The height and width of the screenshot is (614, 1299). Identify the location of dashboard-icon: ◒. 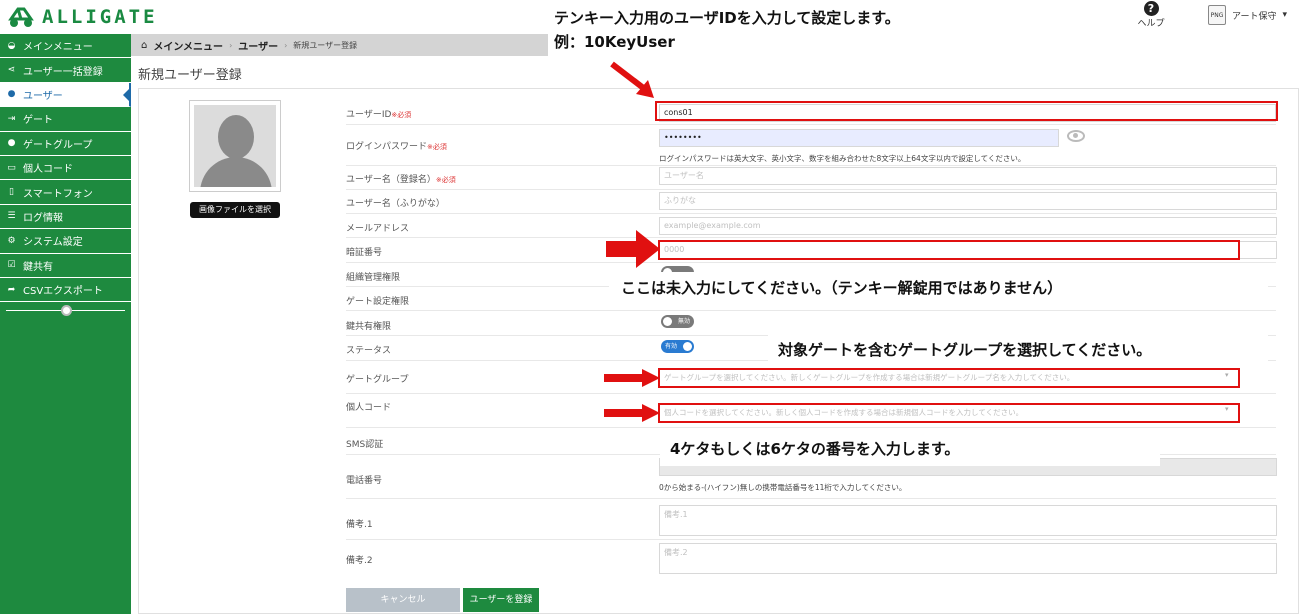
(11, 45).